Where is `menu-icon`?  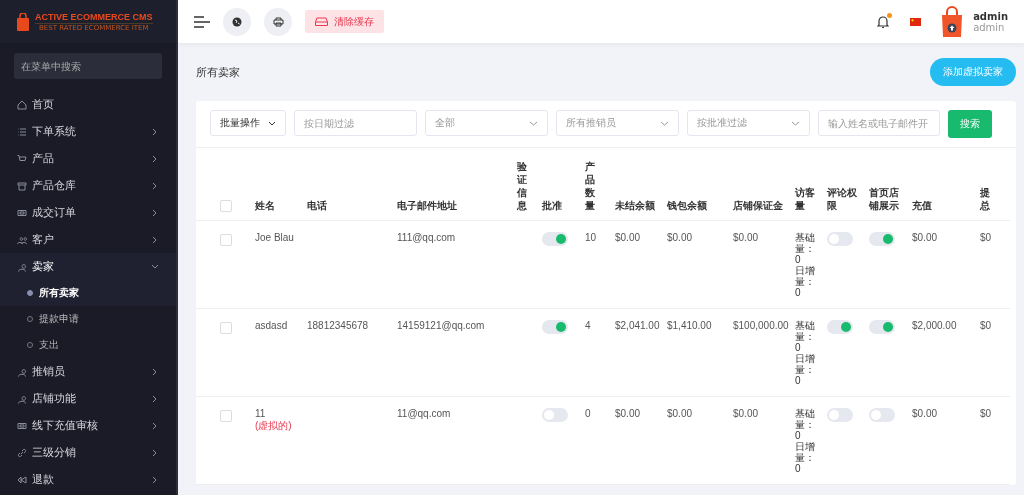
menu-icon is located at coordinates (202, 21).